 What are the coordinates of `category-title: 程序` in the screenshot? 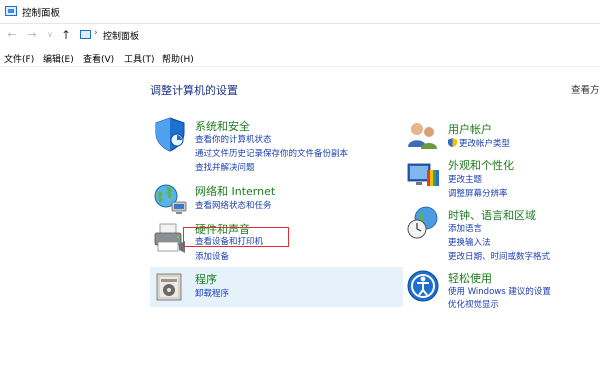 It's located at (206, 279).